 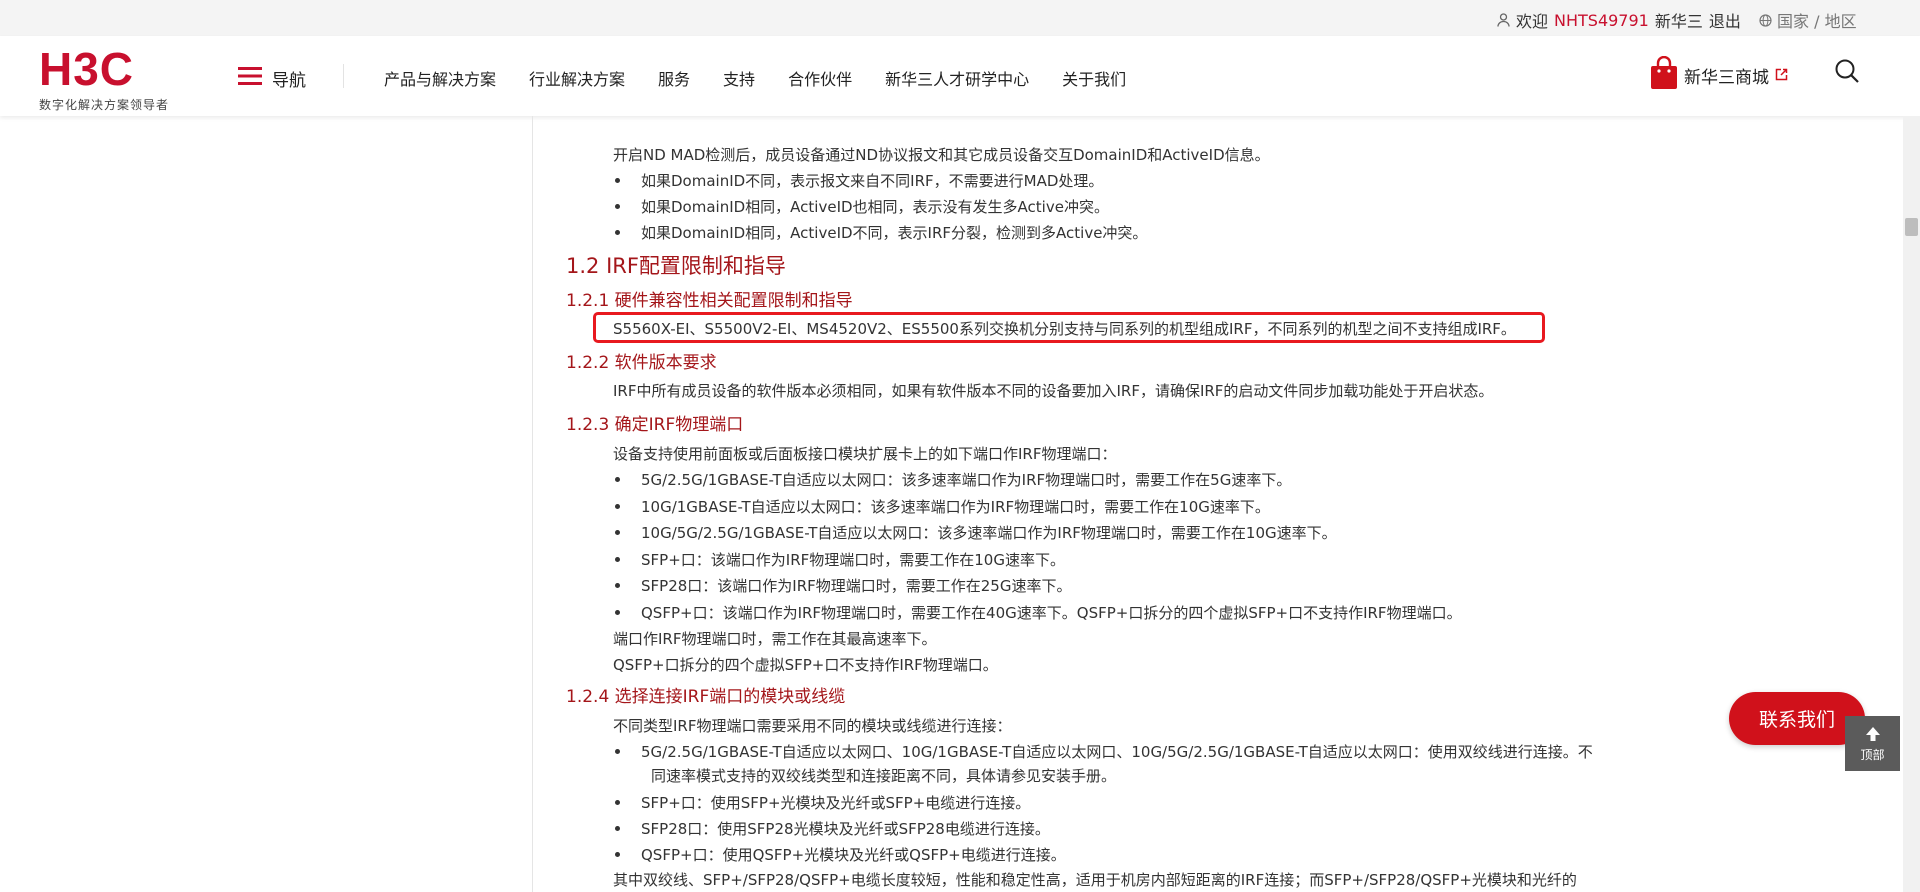 I want to click on nav-item-about: 关于我们, so click(x=1094, y=78).